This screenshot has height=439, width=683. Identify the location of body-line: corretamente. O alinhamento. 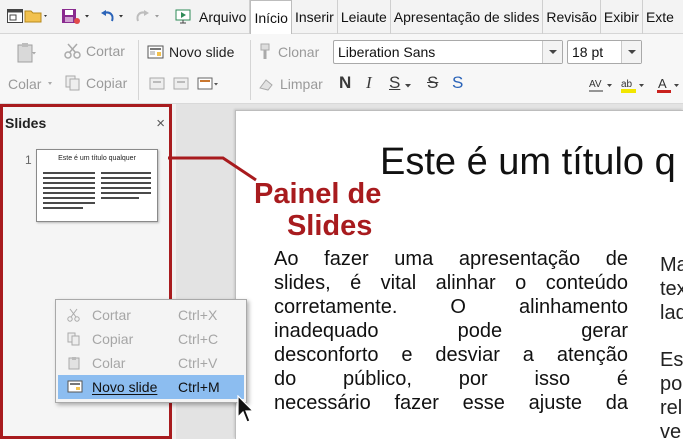
(451, 307).